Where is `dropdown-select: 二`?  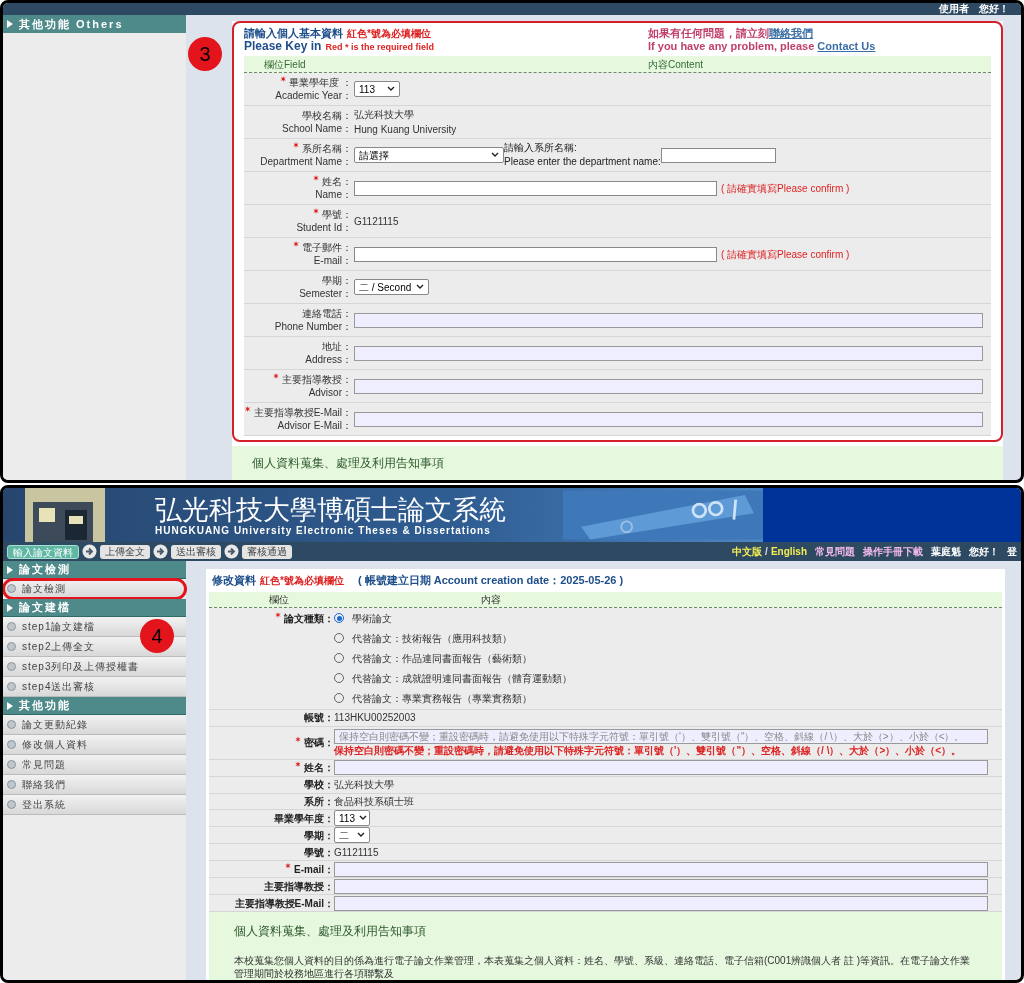
dropdown-select: 二 is located at coordinates (352, 835).